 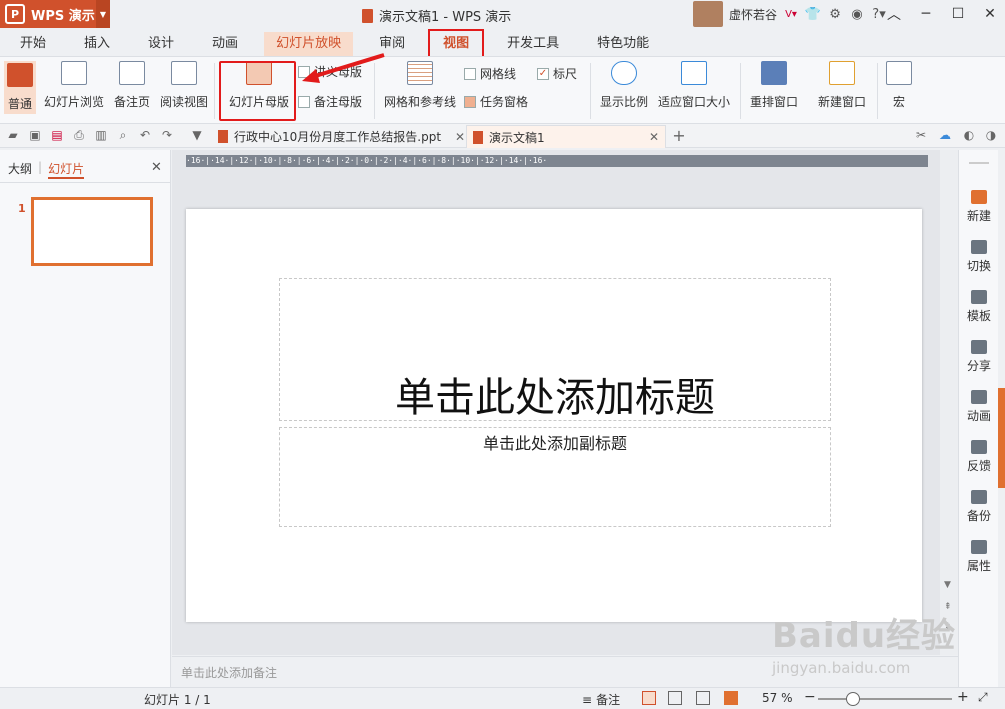 What do you see at coordinates (926, 14) in the screenshot?
I see `minimize-button: ─` at bounding box center [926, 14].